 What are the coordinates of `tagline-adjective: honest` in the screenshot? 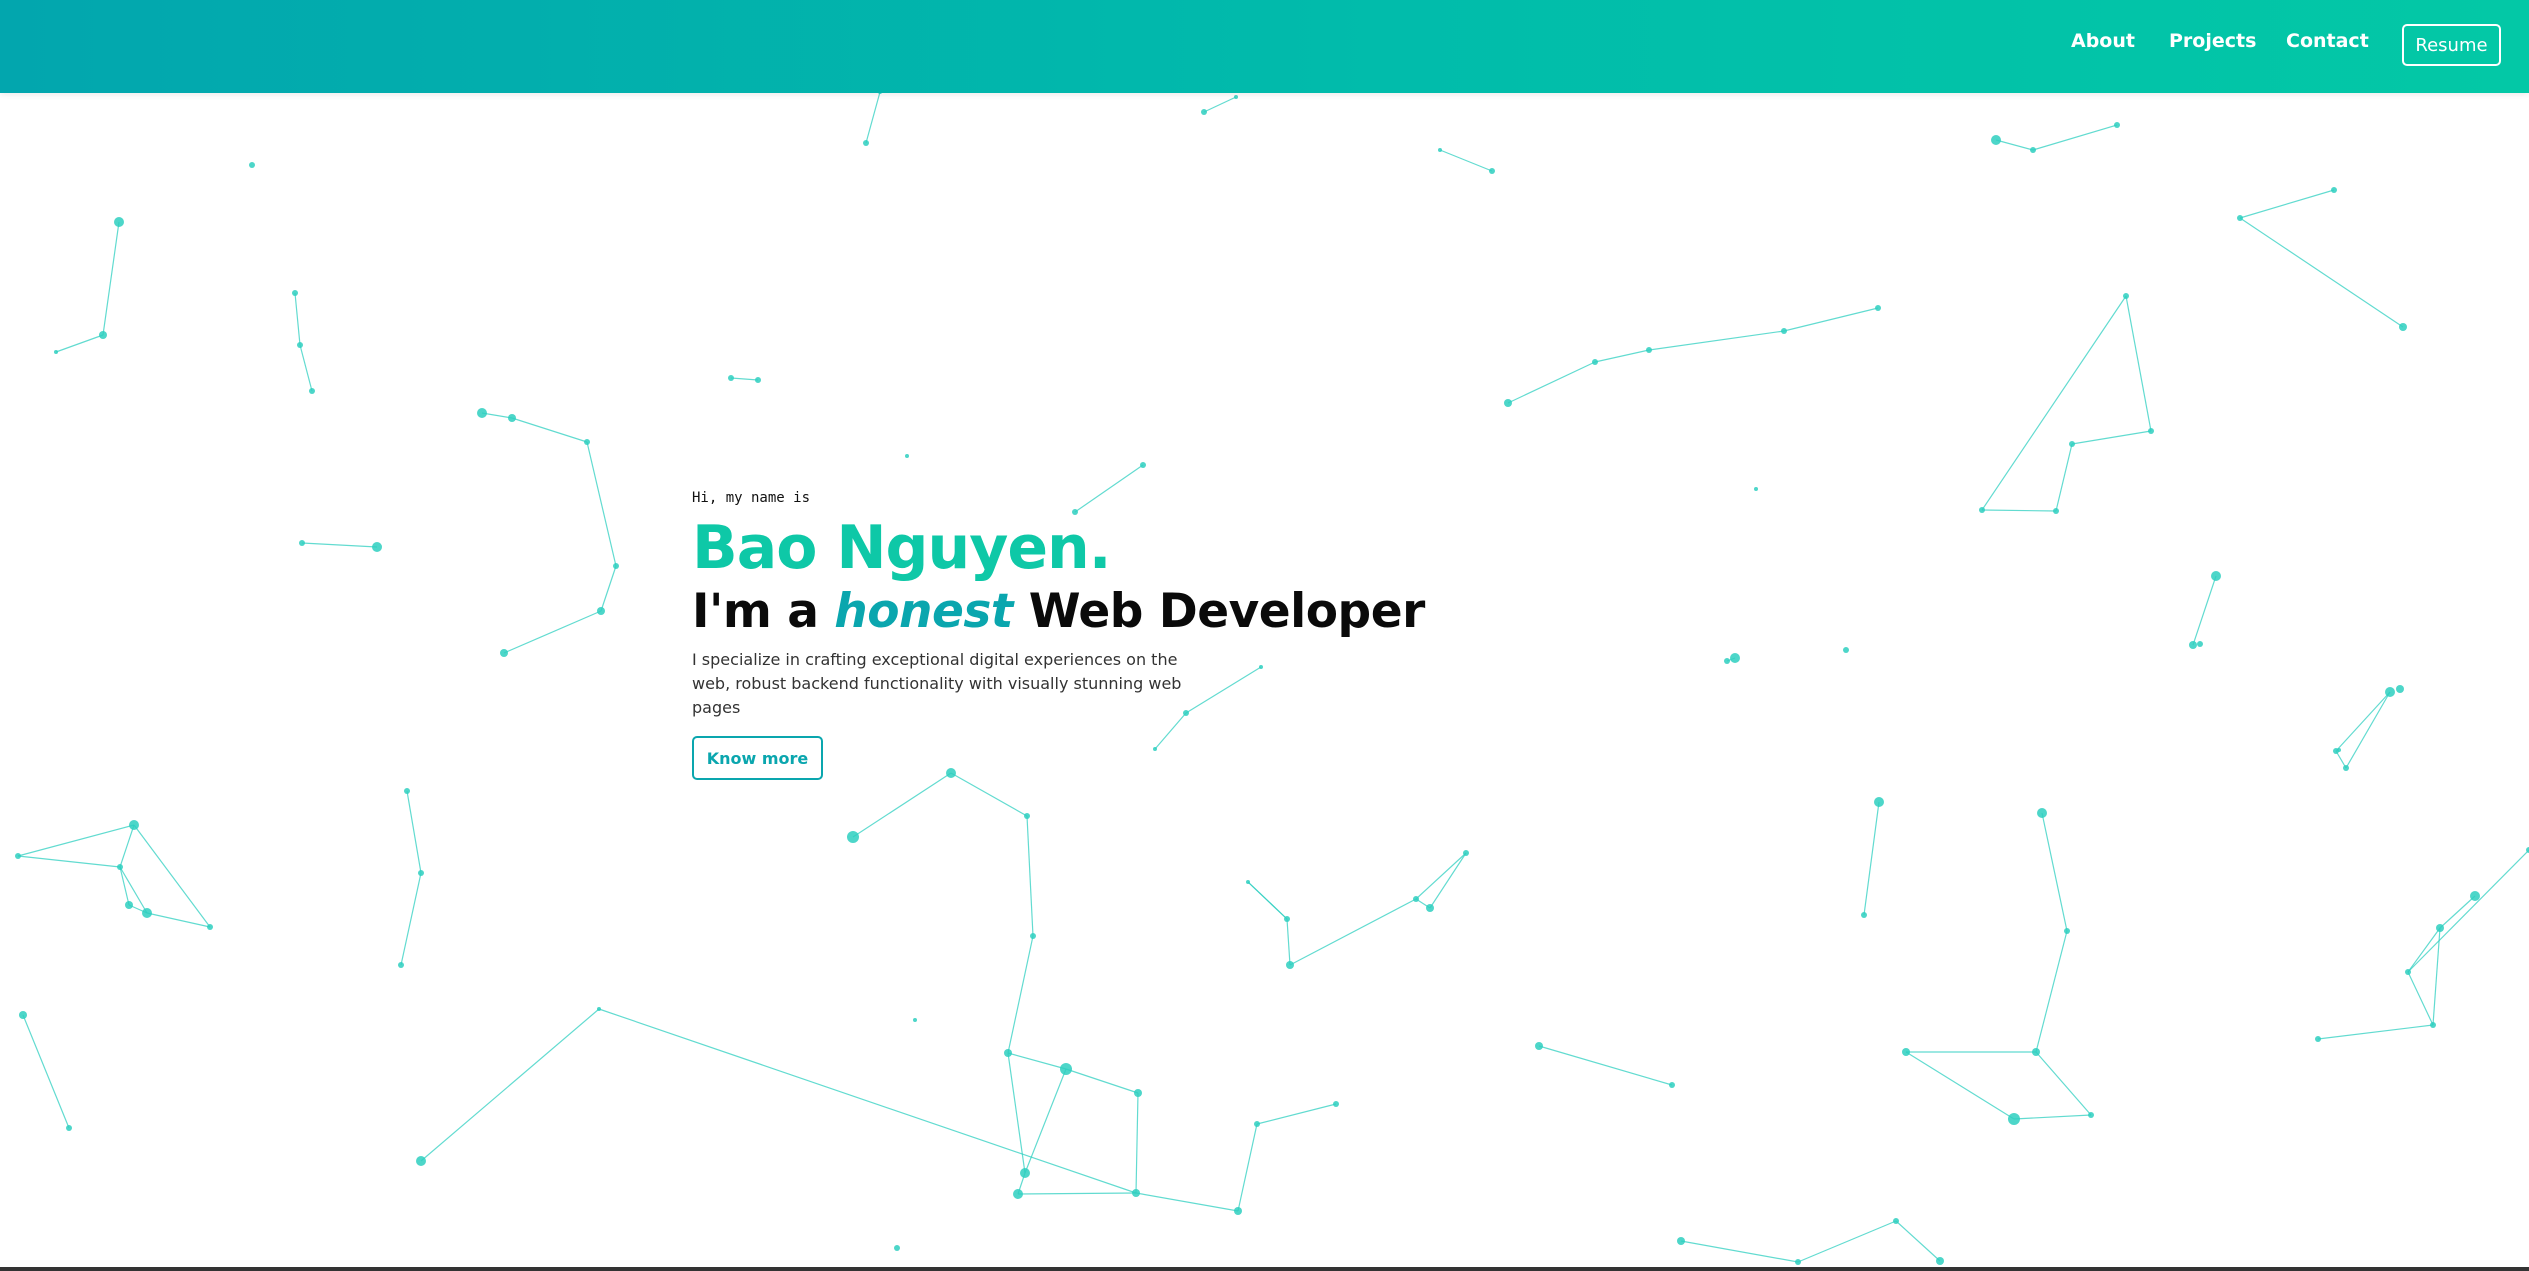 It's located at (923, 611).